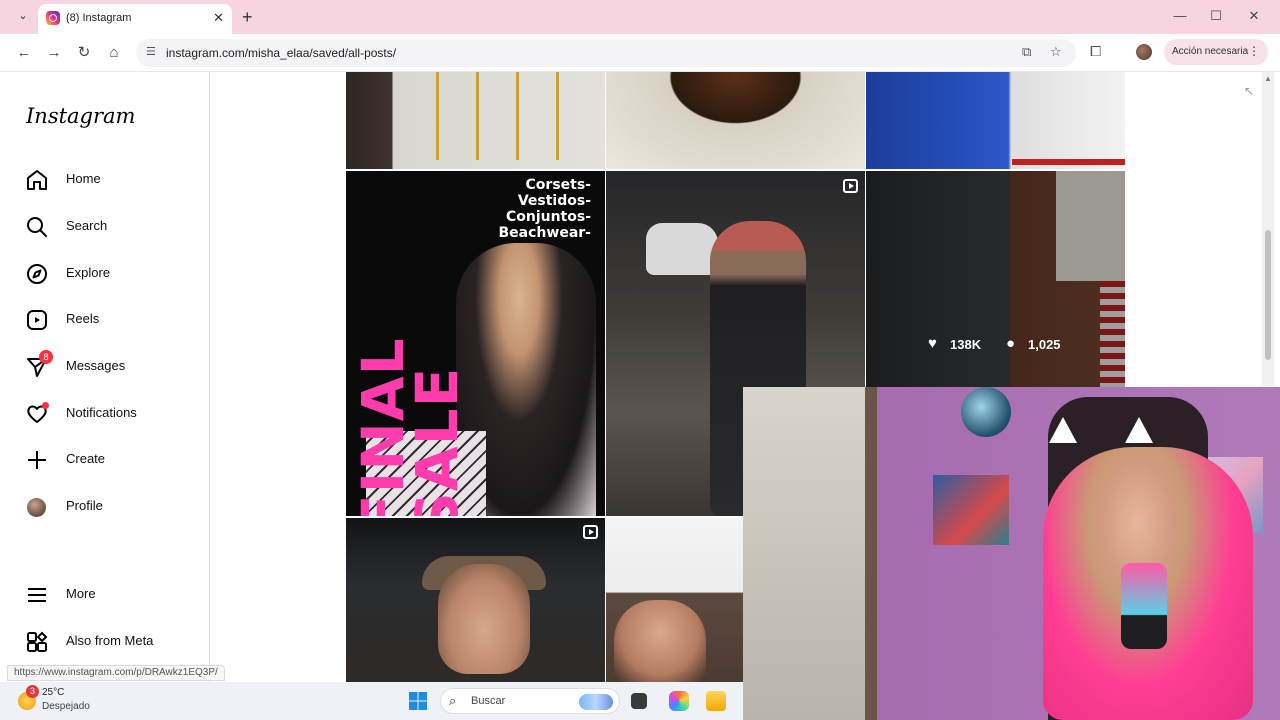 The height and width of the screenshot is (720, 1280). What do you see at coordinates (554, 201) in the screenshot?
I see `sale-category: Vestidos-` at bounding box center [554, 201].